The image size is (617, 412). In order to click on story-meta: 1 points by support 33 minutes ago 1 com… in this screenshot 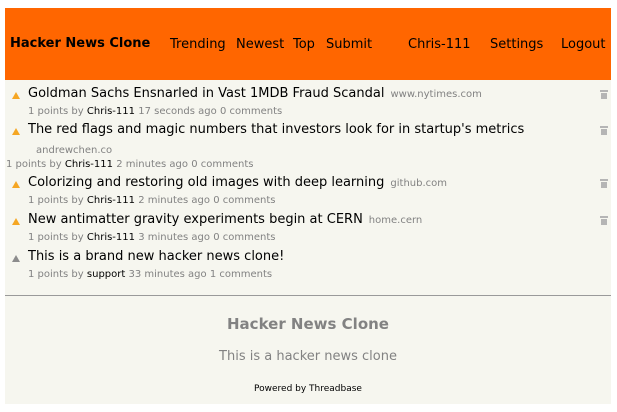, I will do `click(150, 274)`.